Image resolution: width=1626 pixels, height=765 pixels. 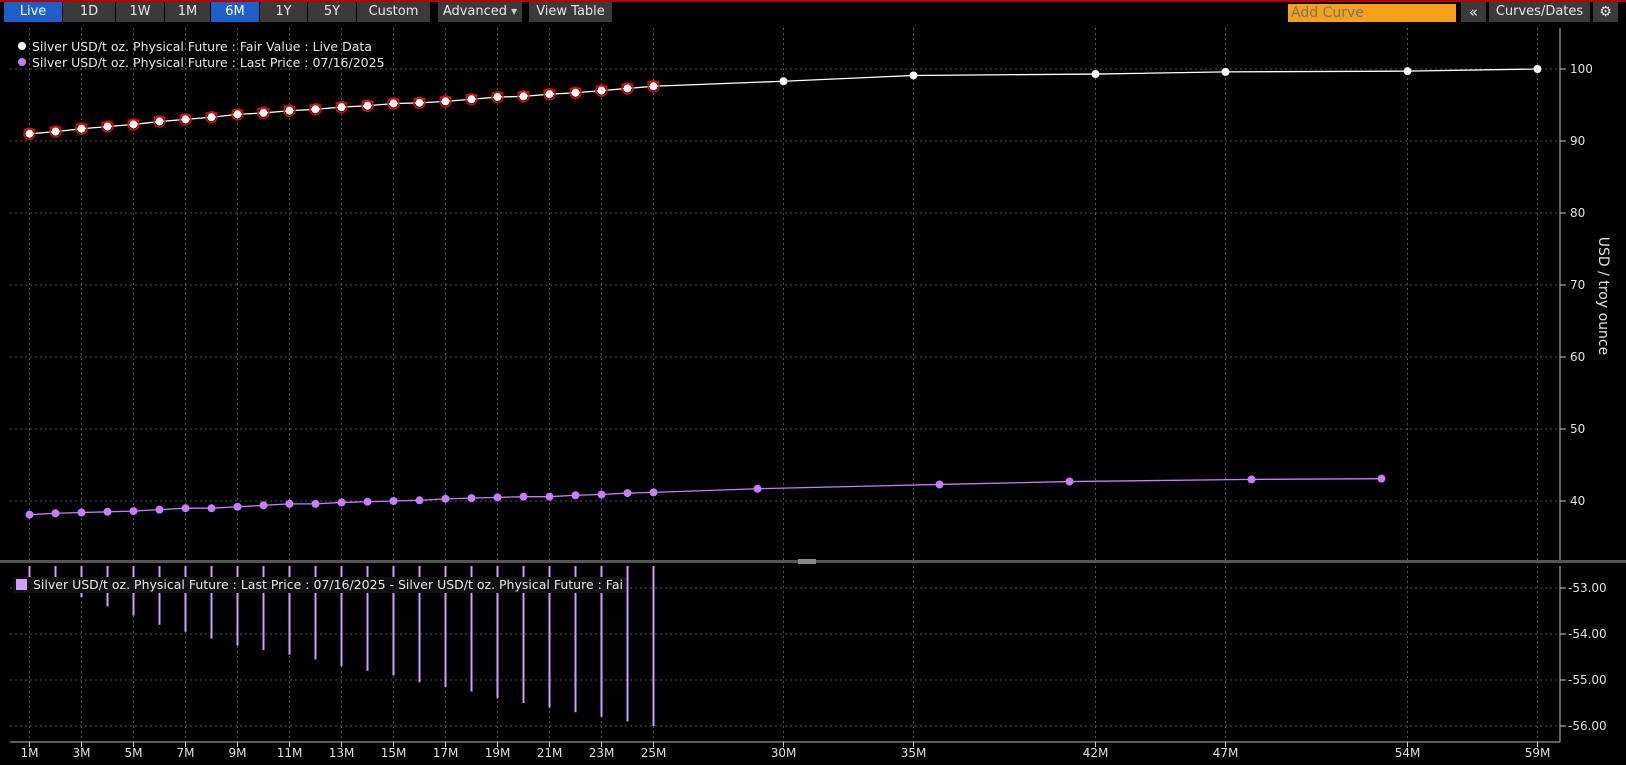 I want to click on y-tick-label-lower: -55.00, so click(x=1587, y=680).